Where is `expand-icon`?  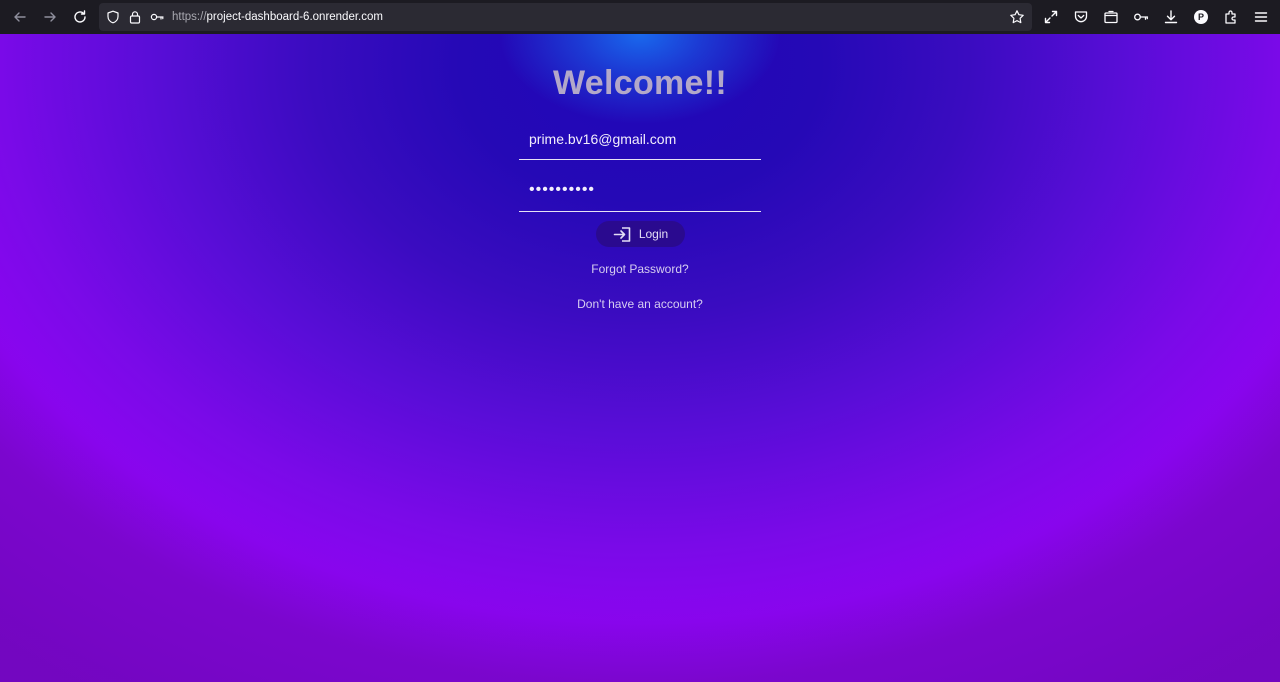 expand-icon is located at coordinates (1051, 17).